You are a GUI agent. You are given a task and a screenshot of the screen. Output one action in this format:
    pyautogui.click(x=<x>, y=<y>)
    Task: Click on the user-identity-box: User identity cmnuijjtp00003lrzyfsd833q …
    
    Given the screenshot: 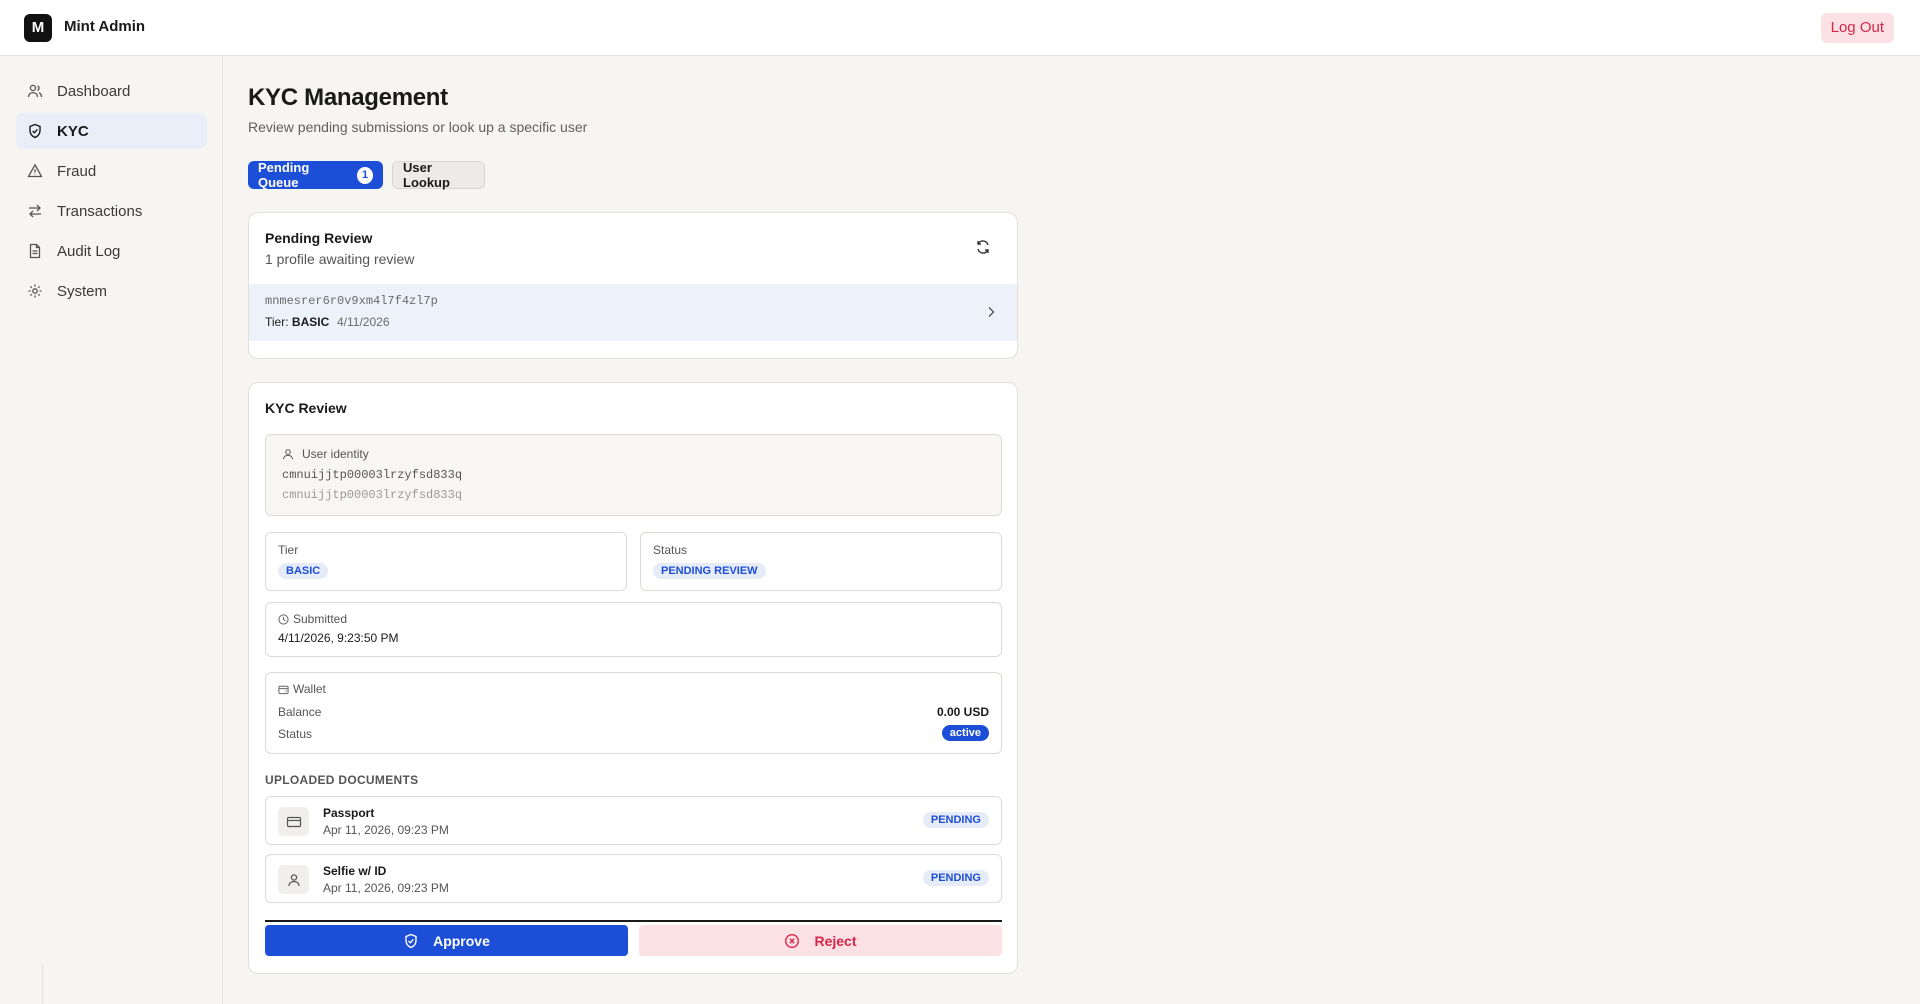 What is the action you would take?
    pyautogui.click(x=633, y=475)
    